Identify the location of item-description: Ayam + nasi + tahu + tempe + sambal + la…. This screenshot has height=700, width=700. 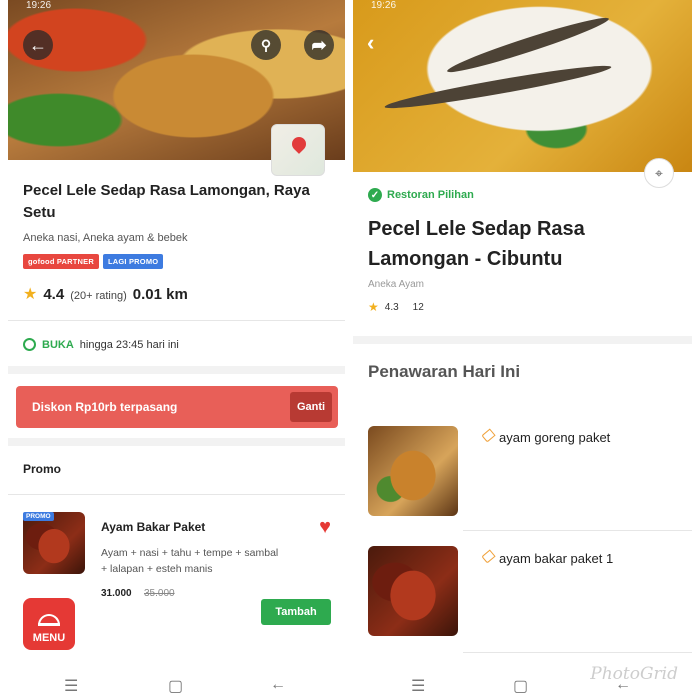
(190, 561).